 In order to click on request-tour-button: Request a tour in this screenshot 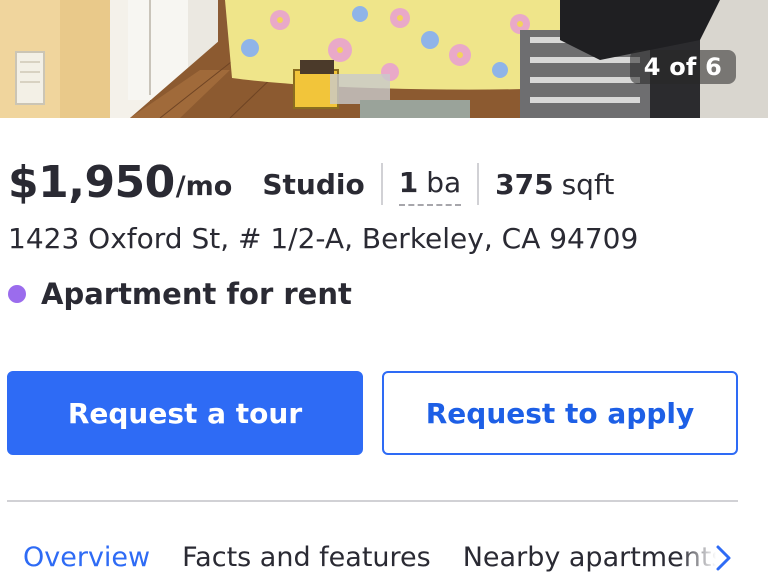, I will do `click(185, 413)`.